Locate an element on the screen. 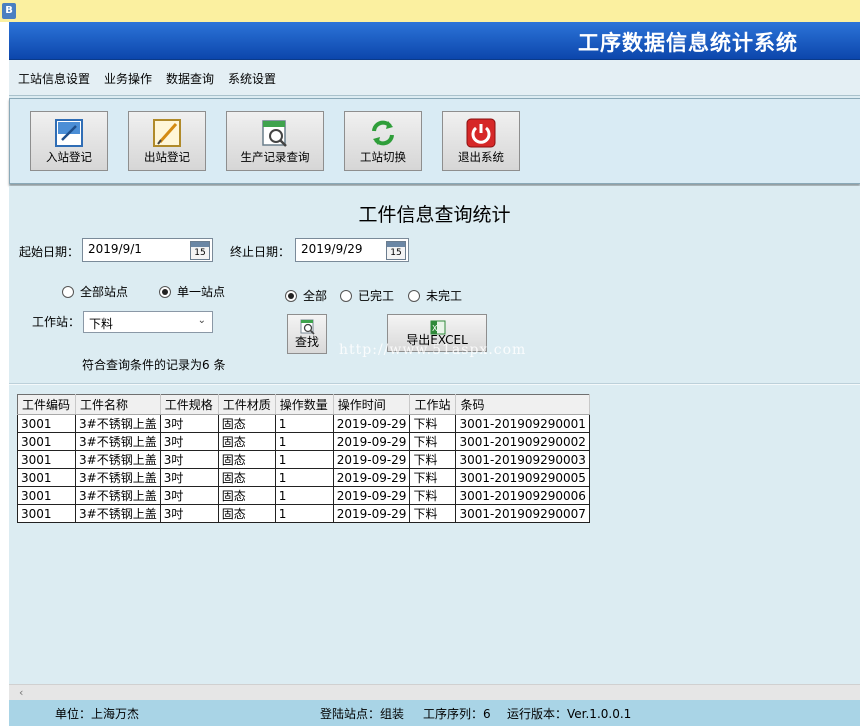 Image resolution: width=860 pixels, height=726 pixels. divider is located at coordinates (434, 384).